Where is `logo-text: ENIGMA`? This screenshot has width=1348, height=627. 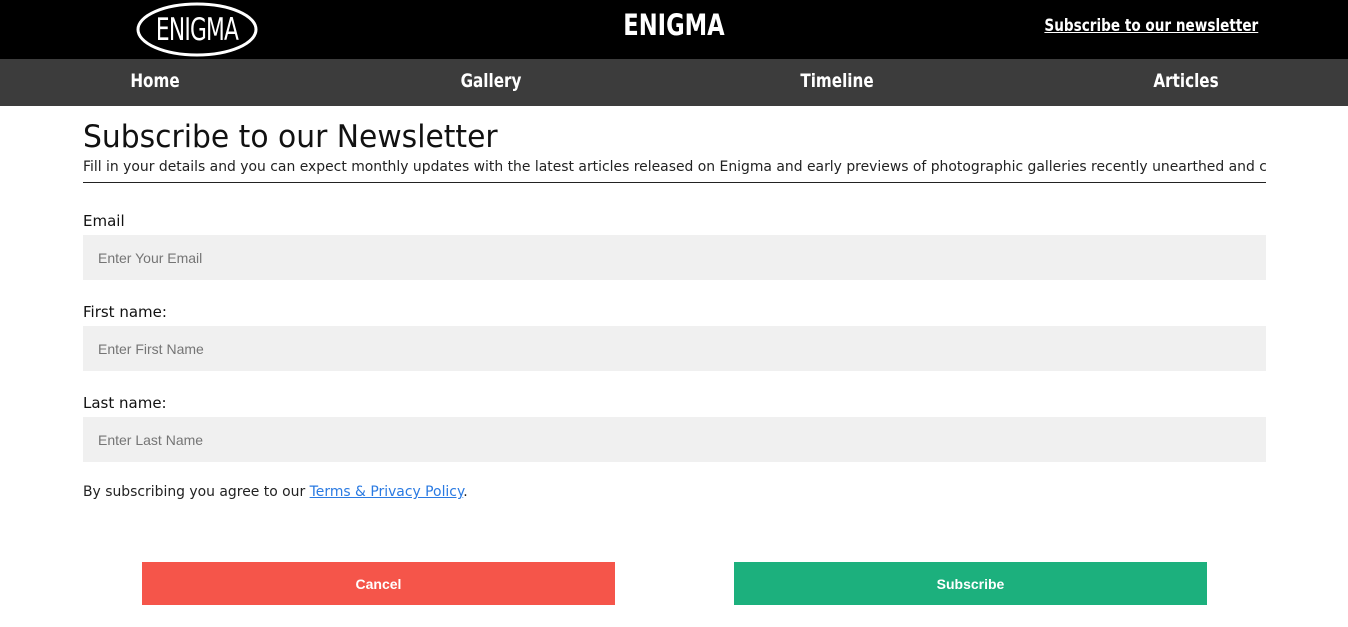 logo-text: ENIGMA is located at coordinates (197, 29).